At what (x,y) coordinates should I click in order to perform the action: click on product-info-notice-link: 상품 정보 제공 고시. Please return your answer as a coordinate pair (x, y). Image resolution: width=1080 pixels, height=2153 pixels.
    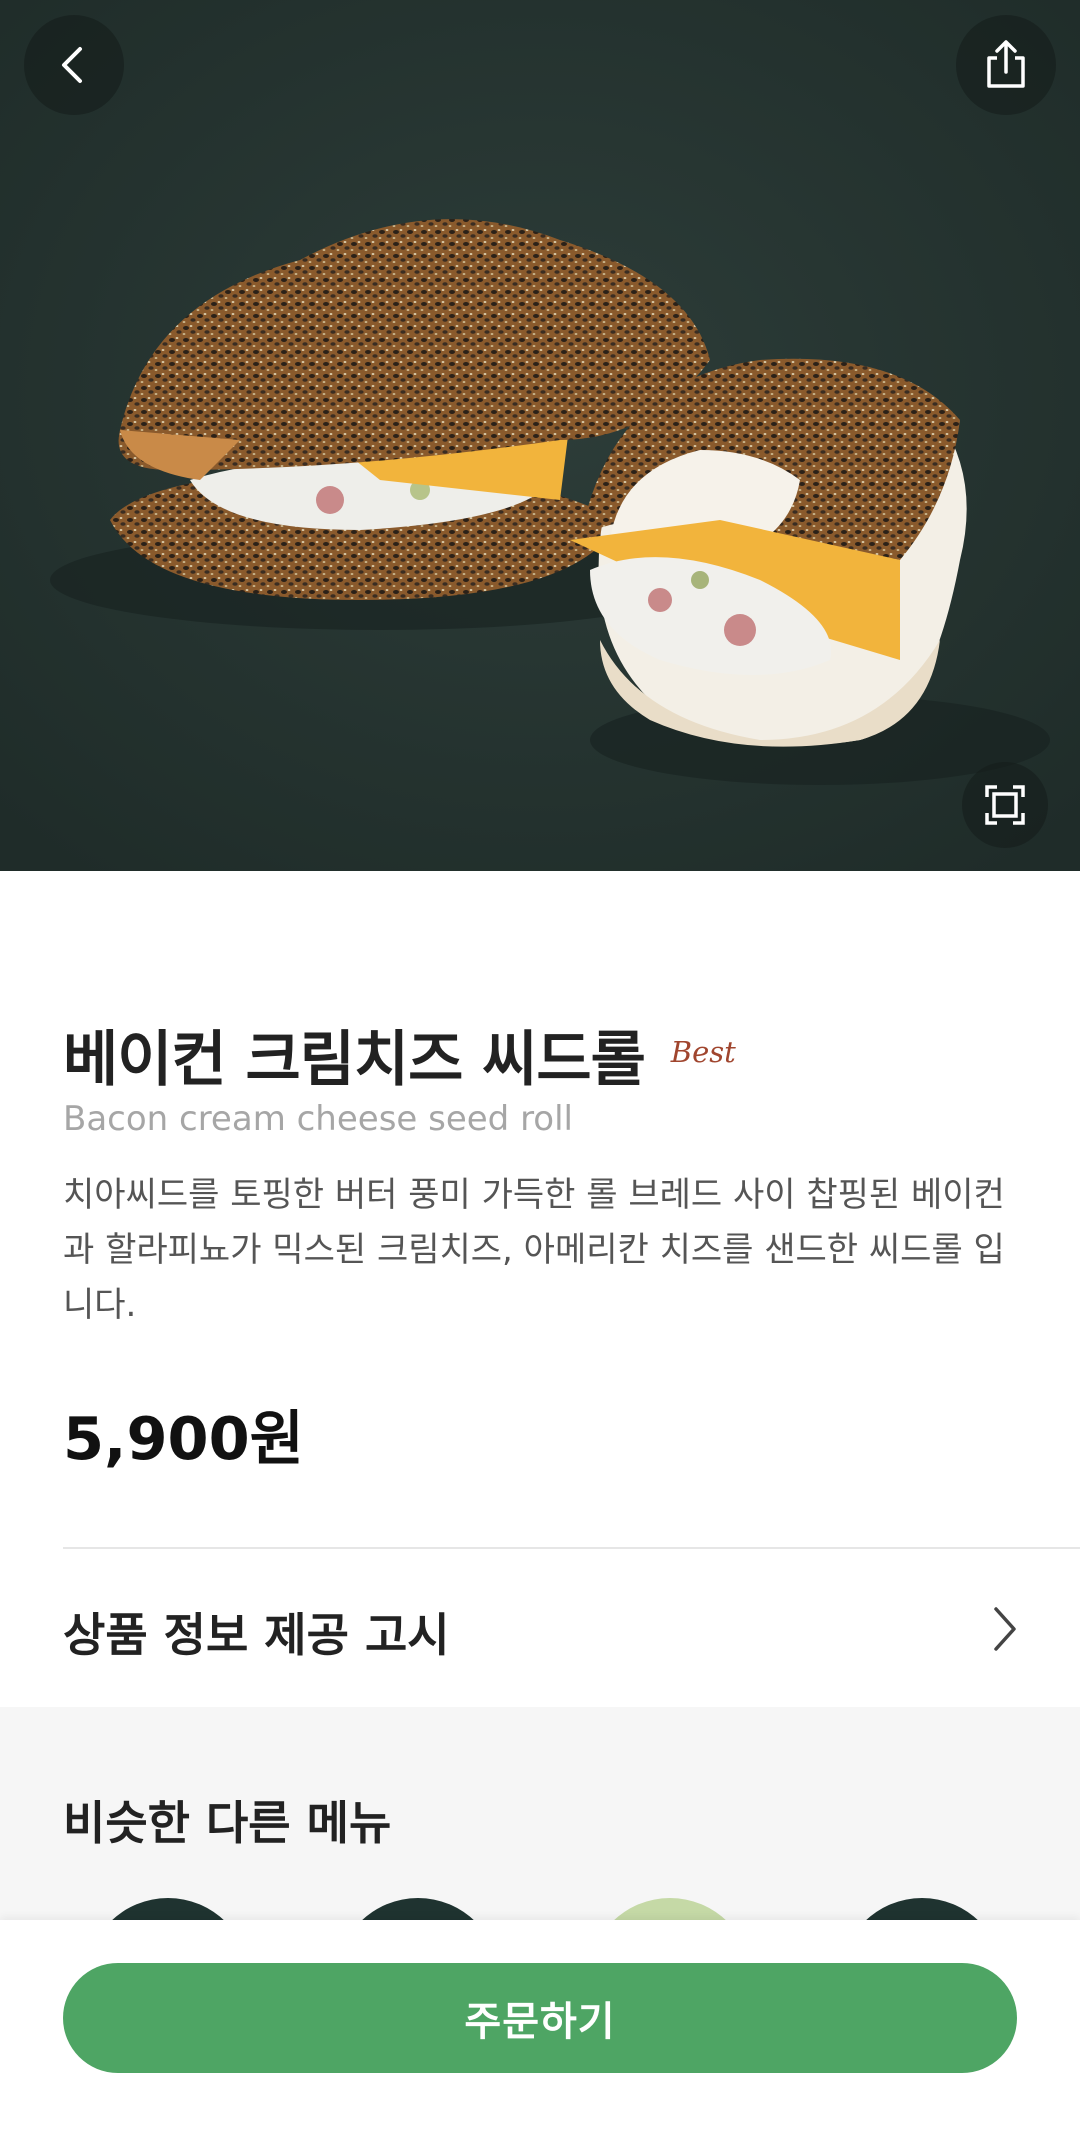
    Looking at the image, I should click on (540, 1628).